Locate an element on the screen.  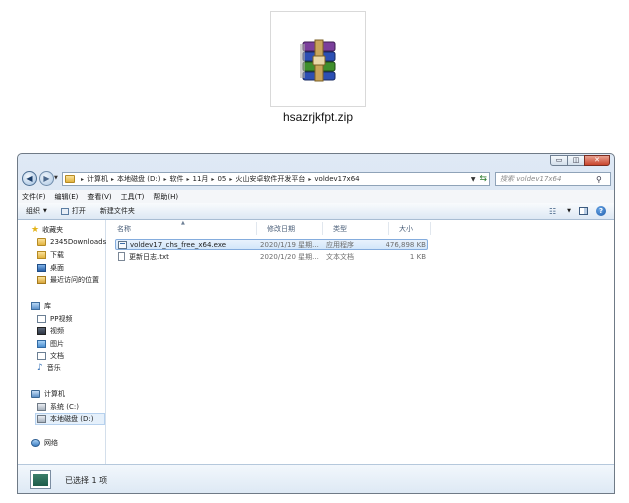
organize-label: 组织 is located at coordinates (33, 211).